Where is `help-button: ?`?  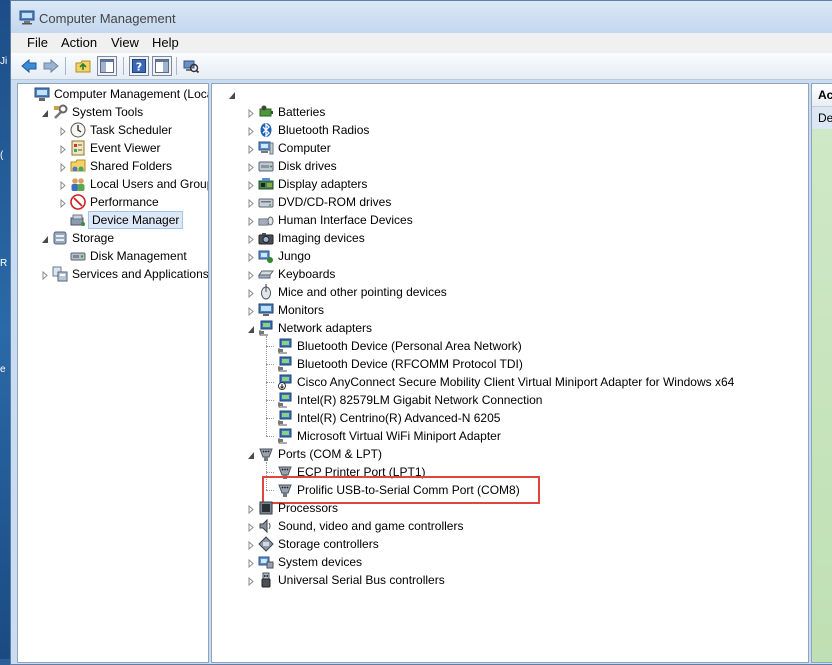
help-button: ? is located at coordinates (139, 66).